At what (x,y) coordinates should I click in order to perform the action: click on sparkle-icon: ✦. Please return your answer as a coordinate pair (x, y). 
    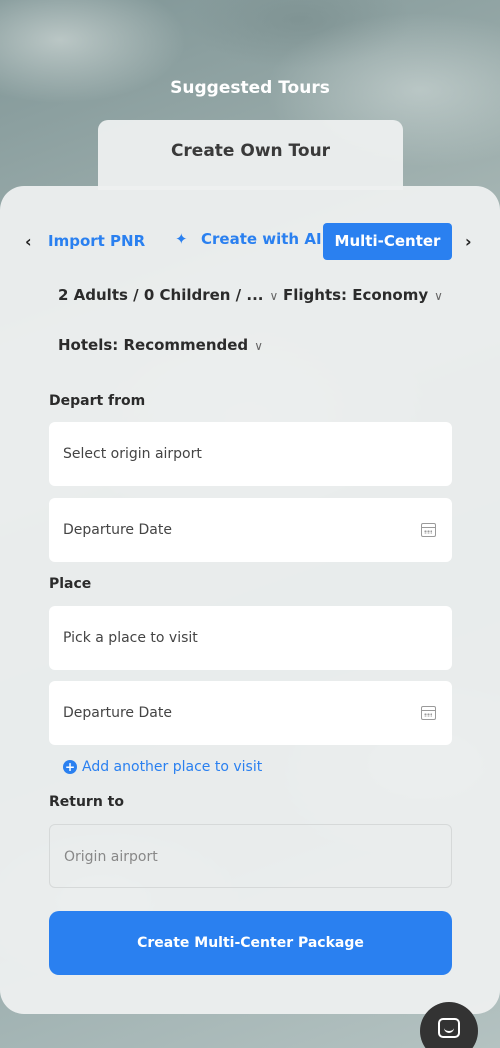
    Looking at the image, I should click on (181, 239).